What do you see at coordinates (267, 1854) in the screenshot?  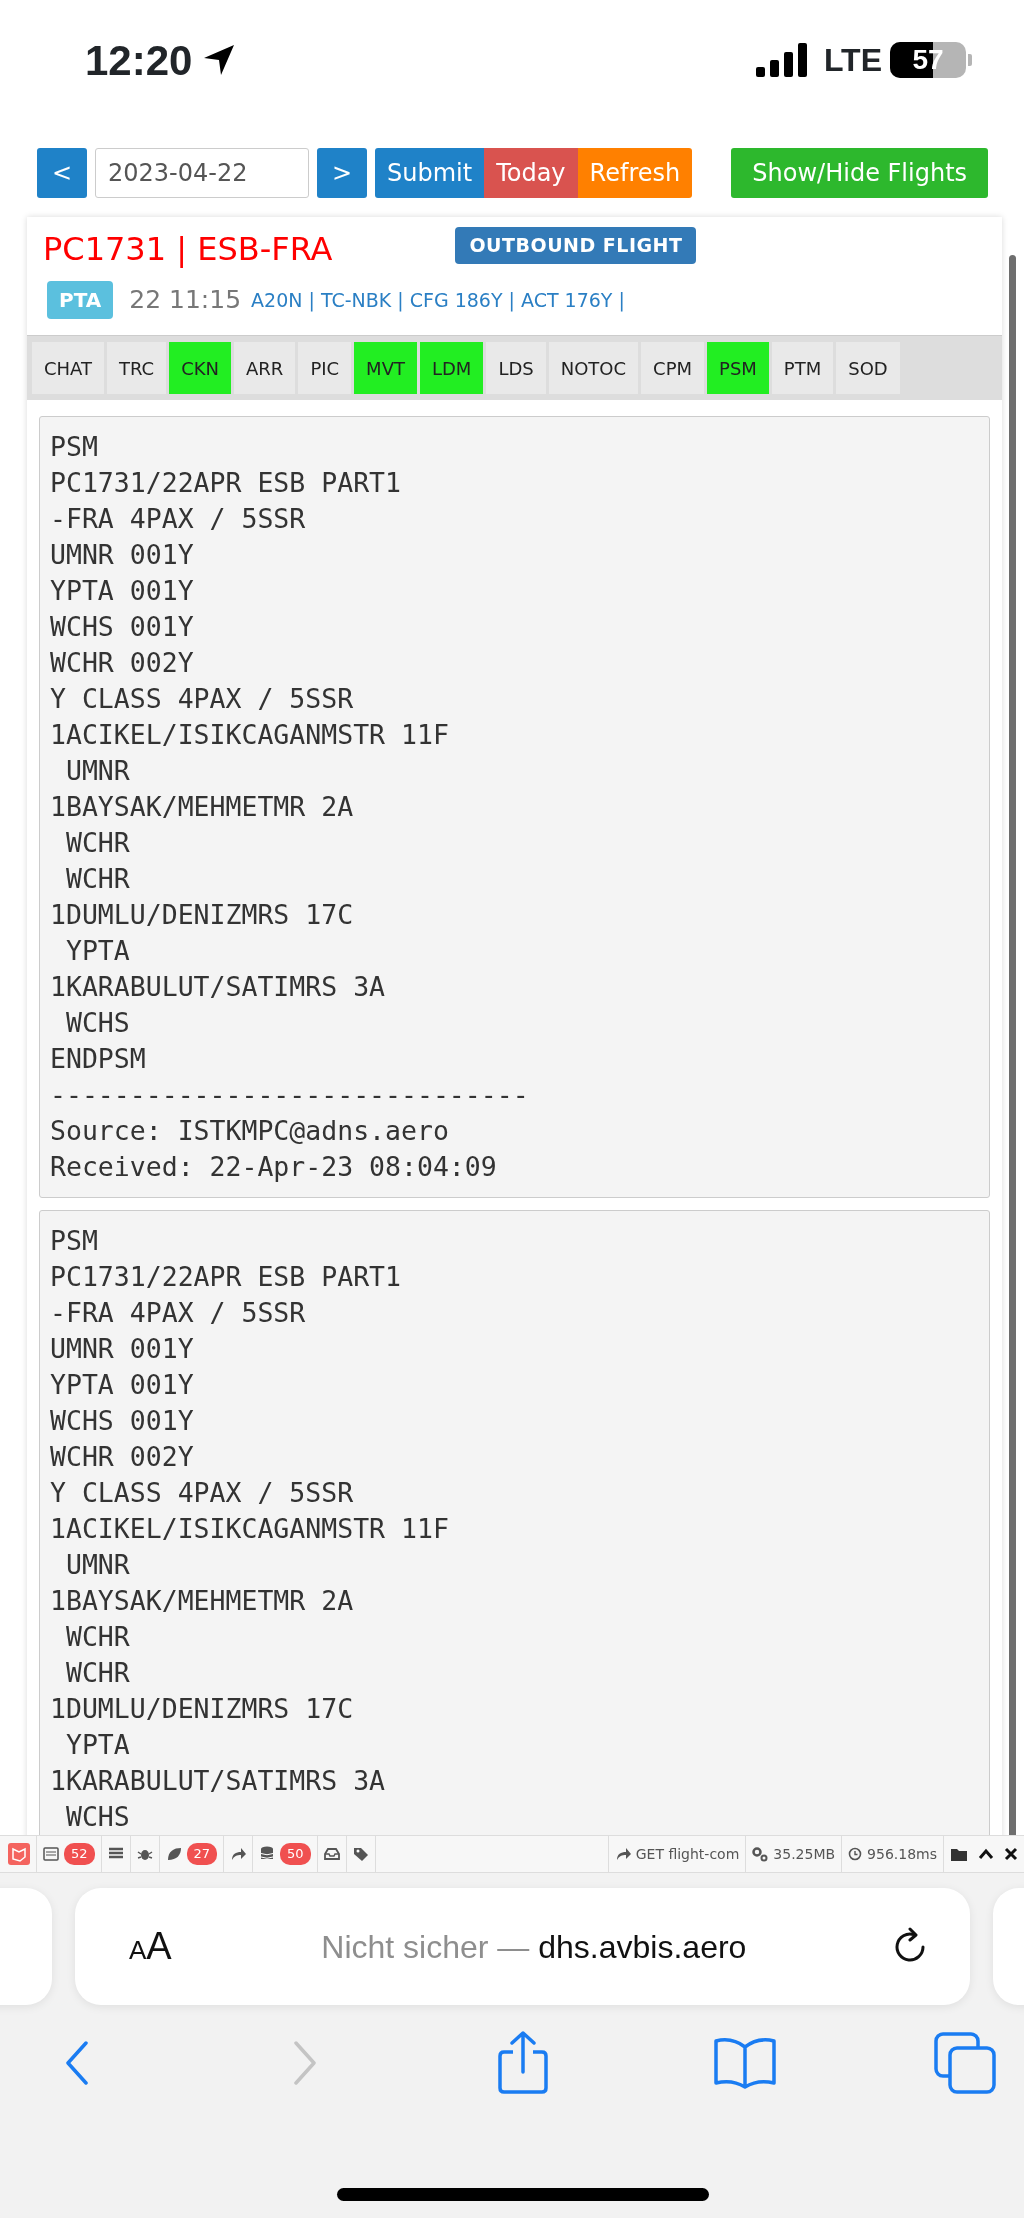 I see `database-icon` at bounding box center [267, 1854].